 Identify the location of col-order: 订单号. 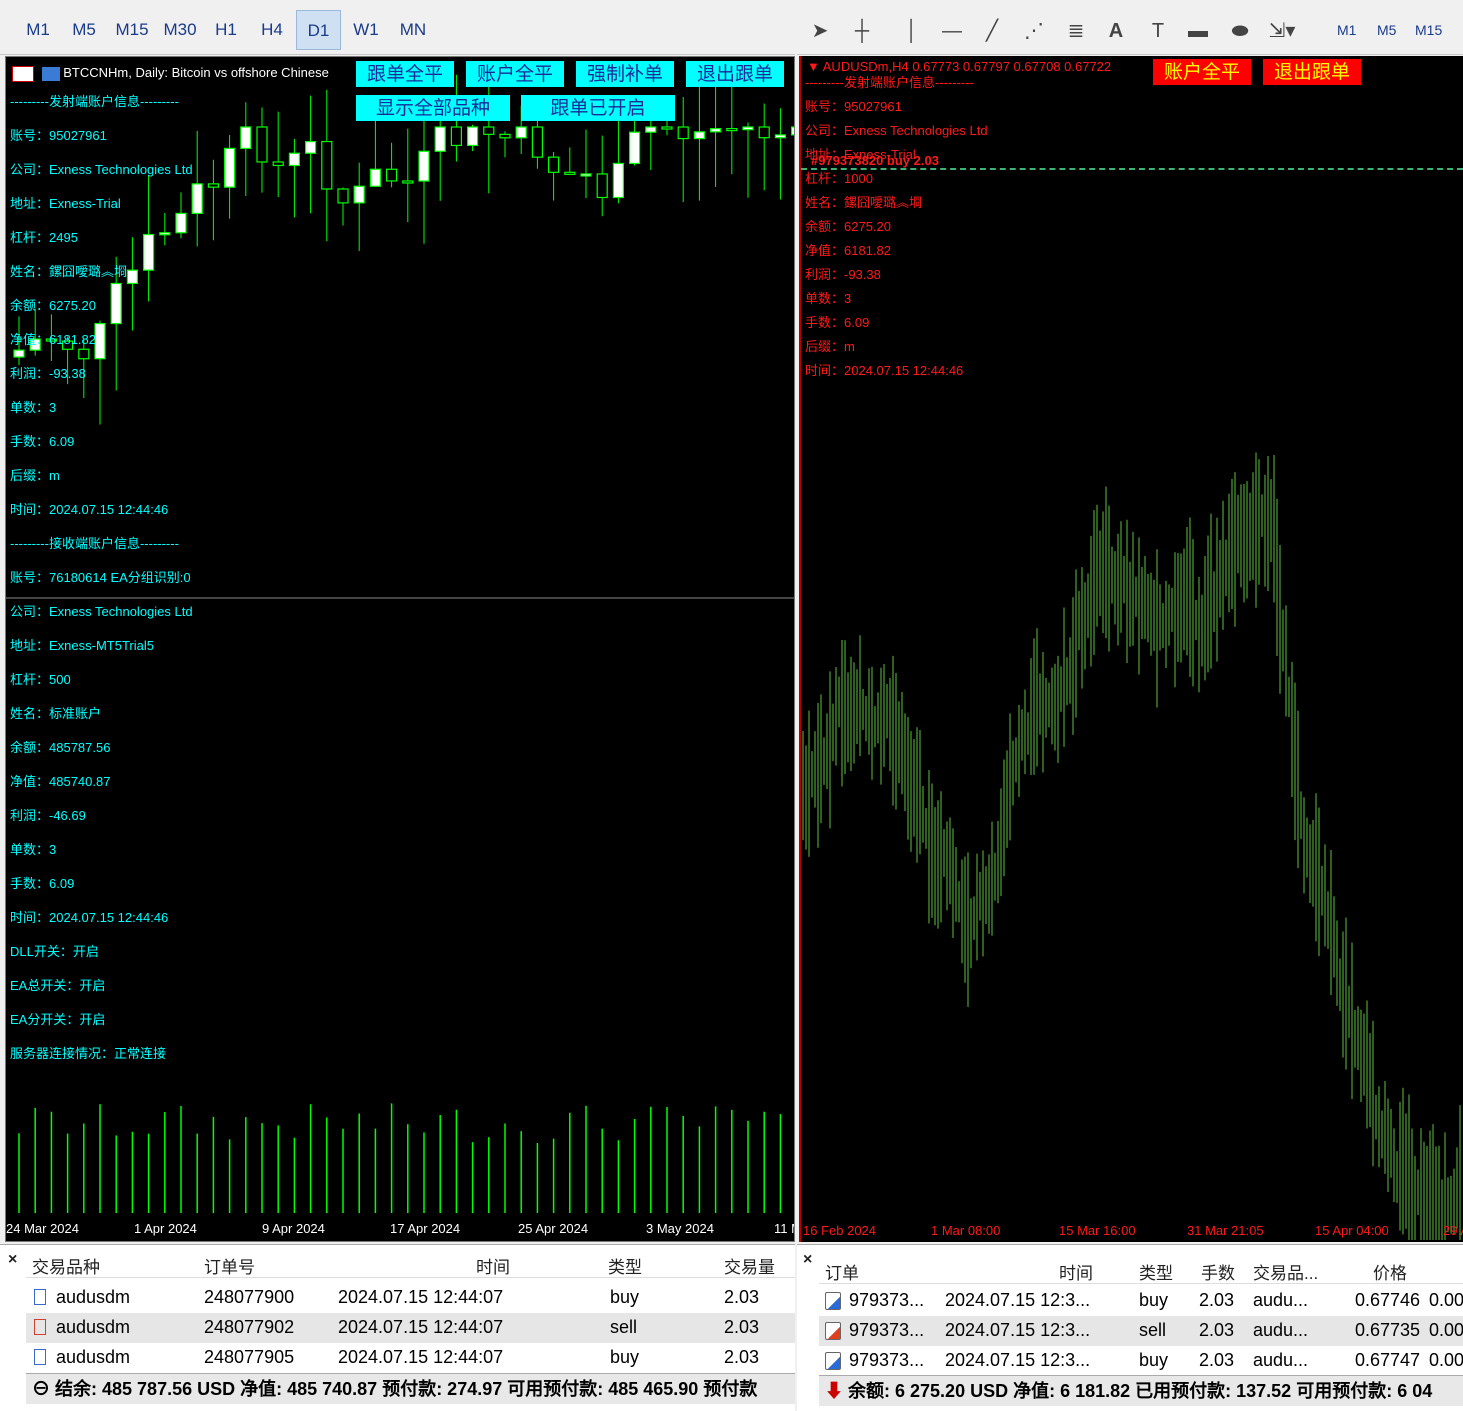
(229, 1265).